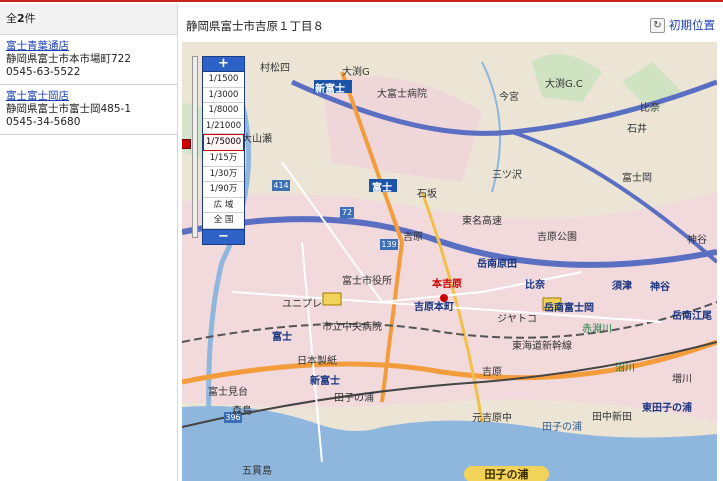 The height and width of the screenshot is (481, 723). What do you see at coordinates (517, 319) in the screenshot?
I see `map-label: ジヤトコ` at bounding box center [517, 319].